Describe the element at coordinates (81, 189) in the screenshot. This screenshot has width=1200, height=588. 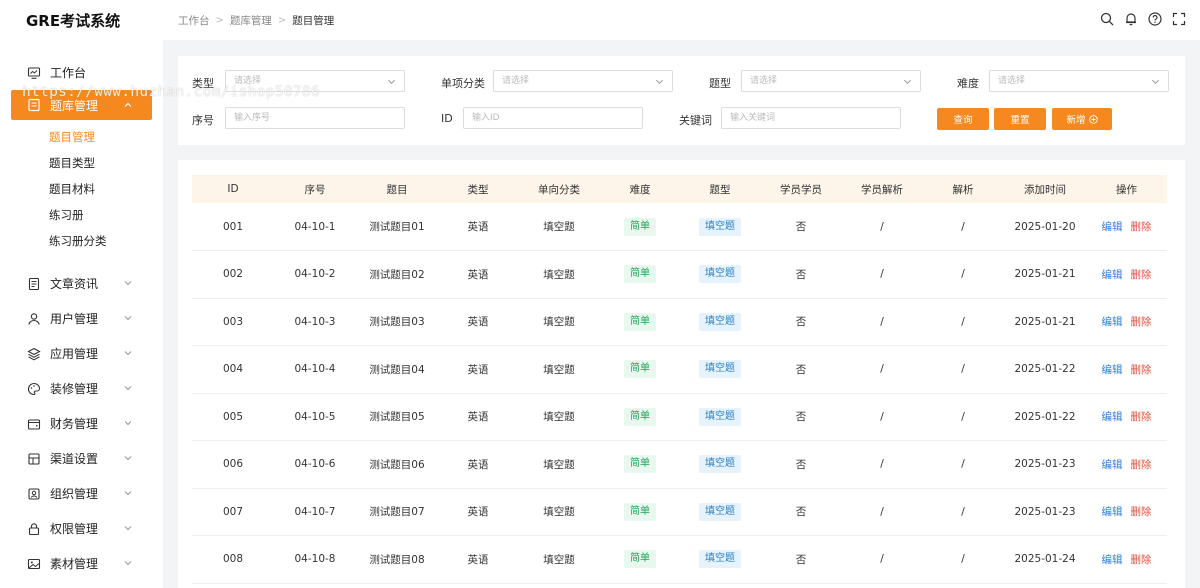
I see `submenu-item-question-material: 题目材料` at that location.